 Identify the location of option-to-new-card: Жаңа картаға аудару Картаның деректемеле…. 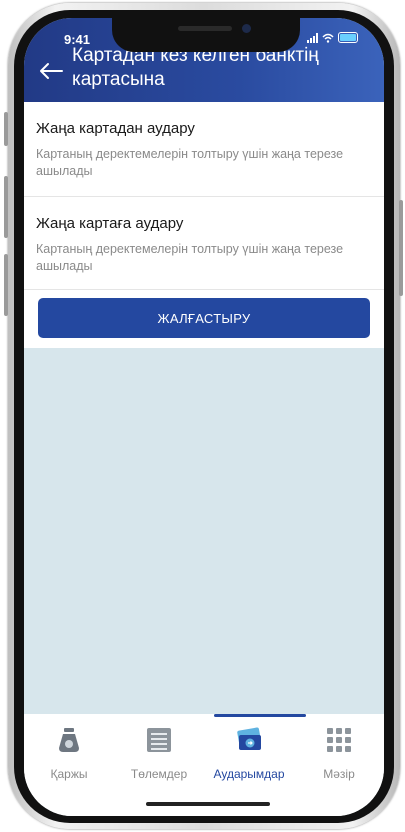
(204, 243).